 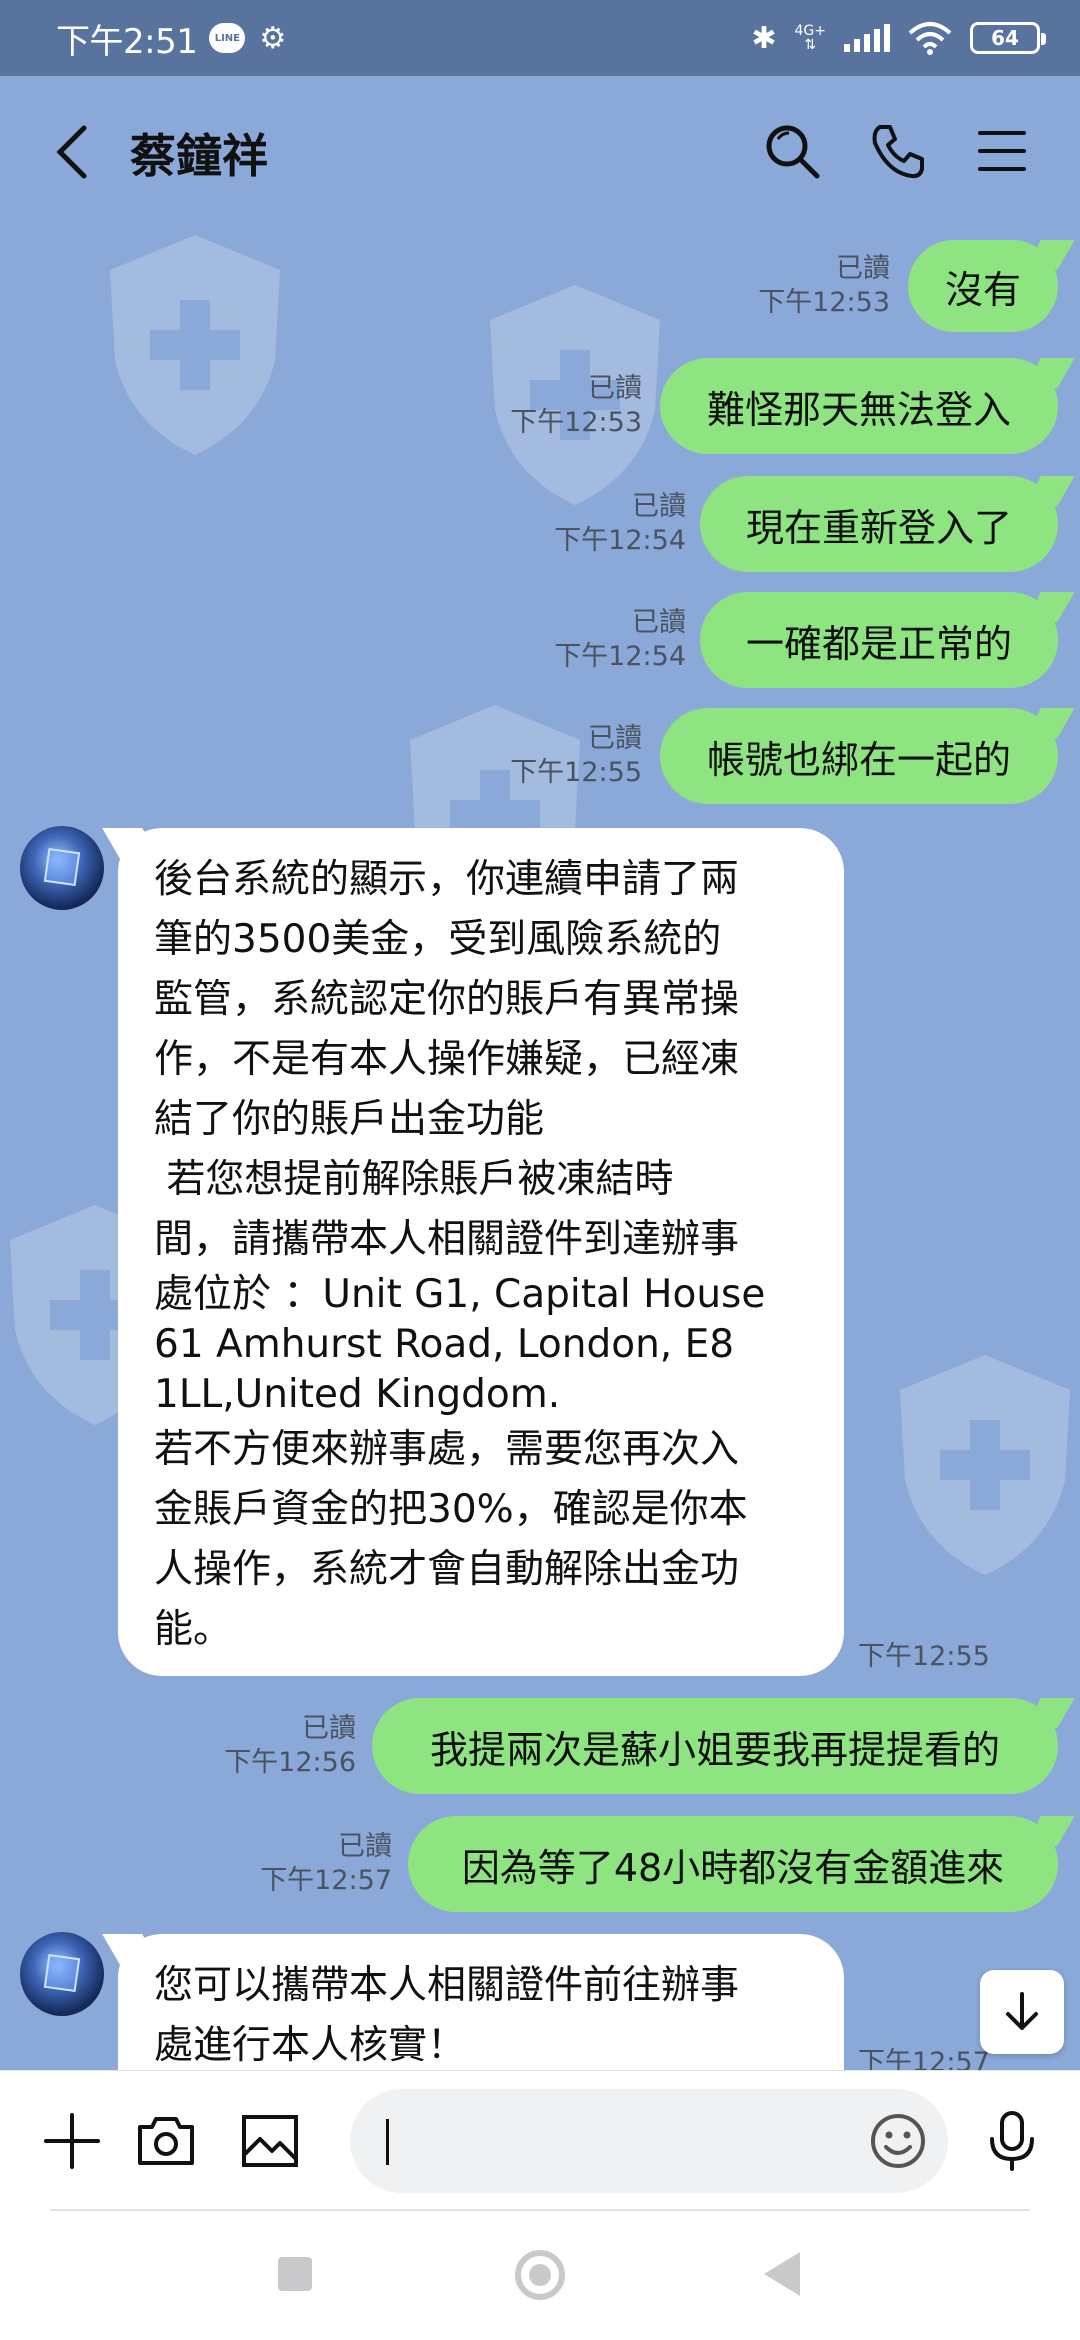 I want to click on image-icon, so click(x=270, y=2141).